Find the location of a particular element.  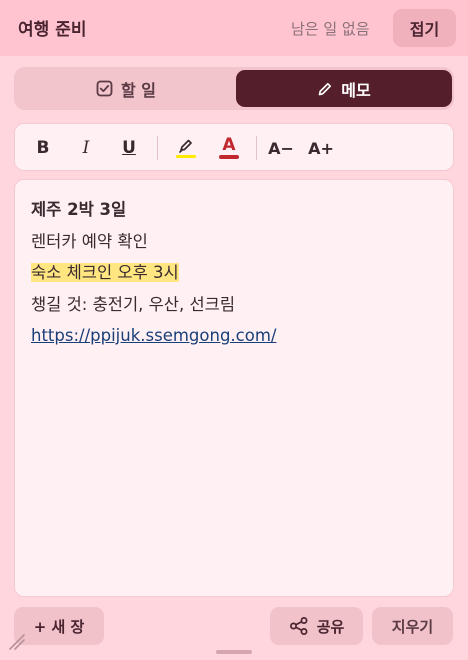

tab-bar: 할 일 메모 is located at coordinates (234, 88).